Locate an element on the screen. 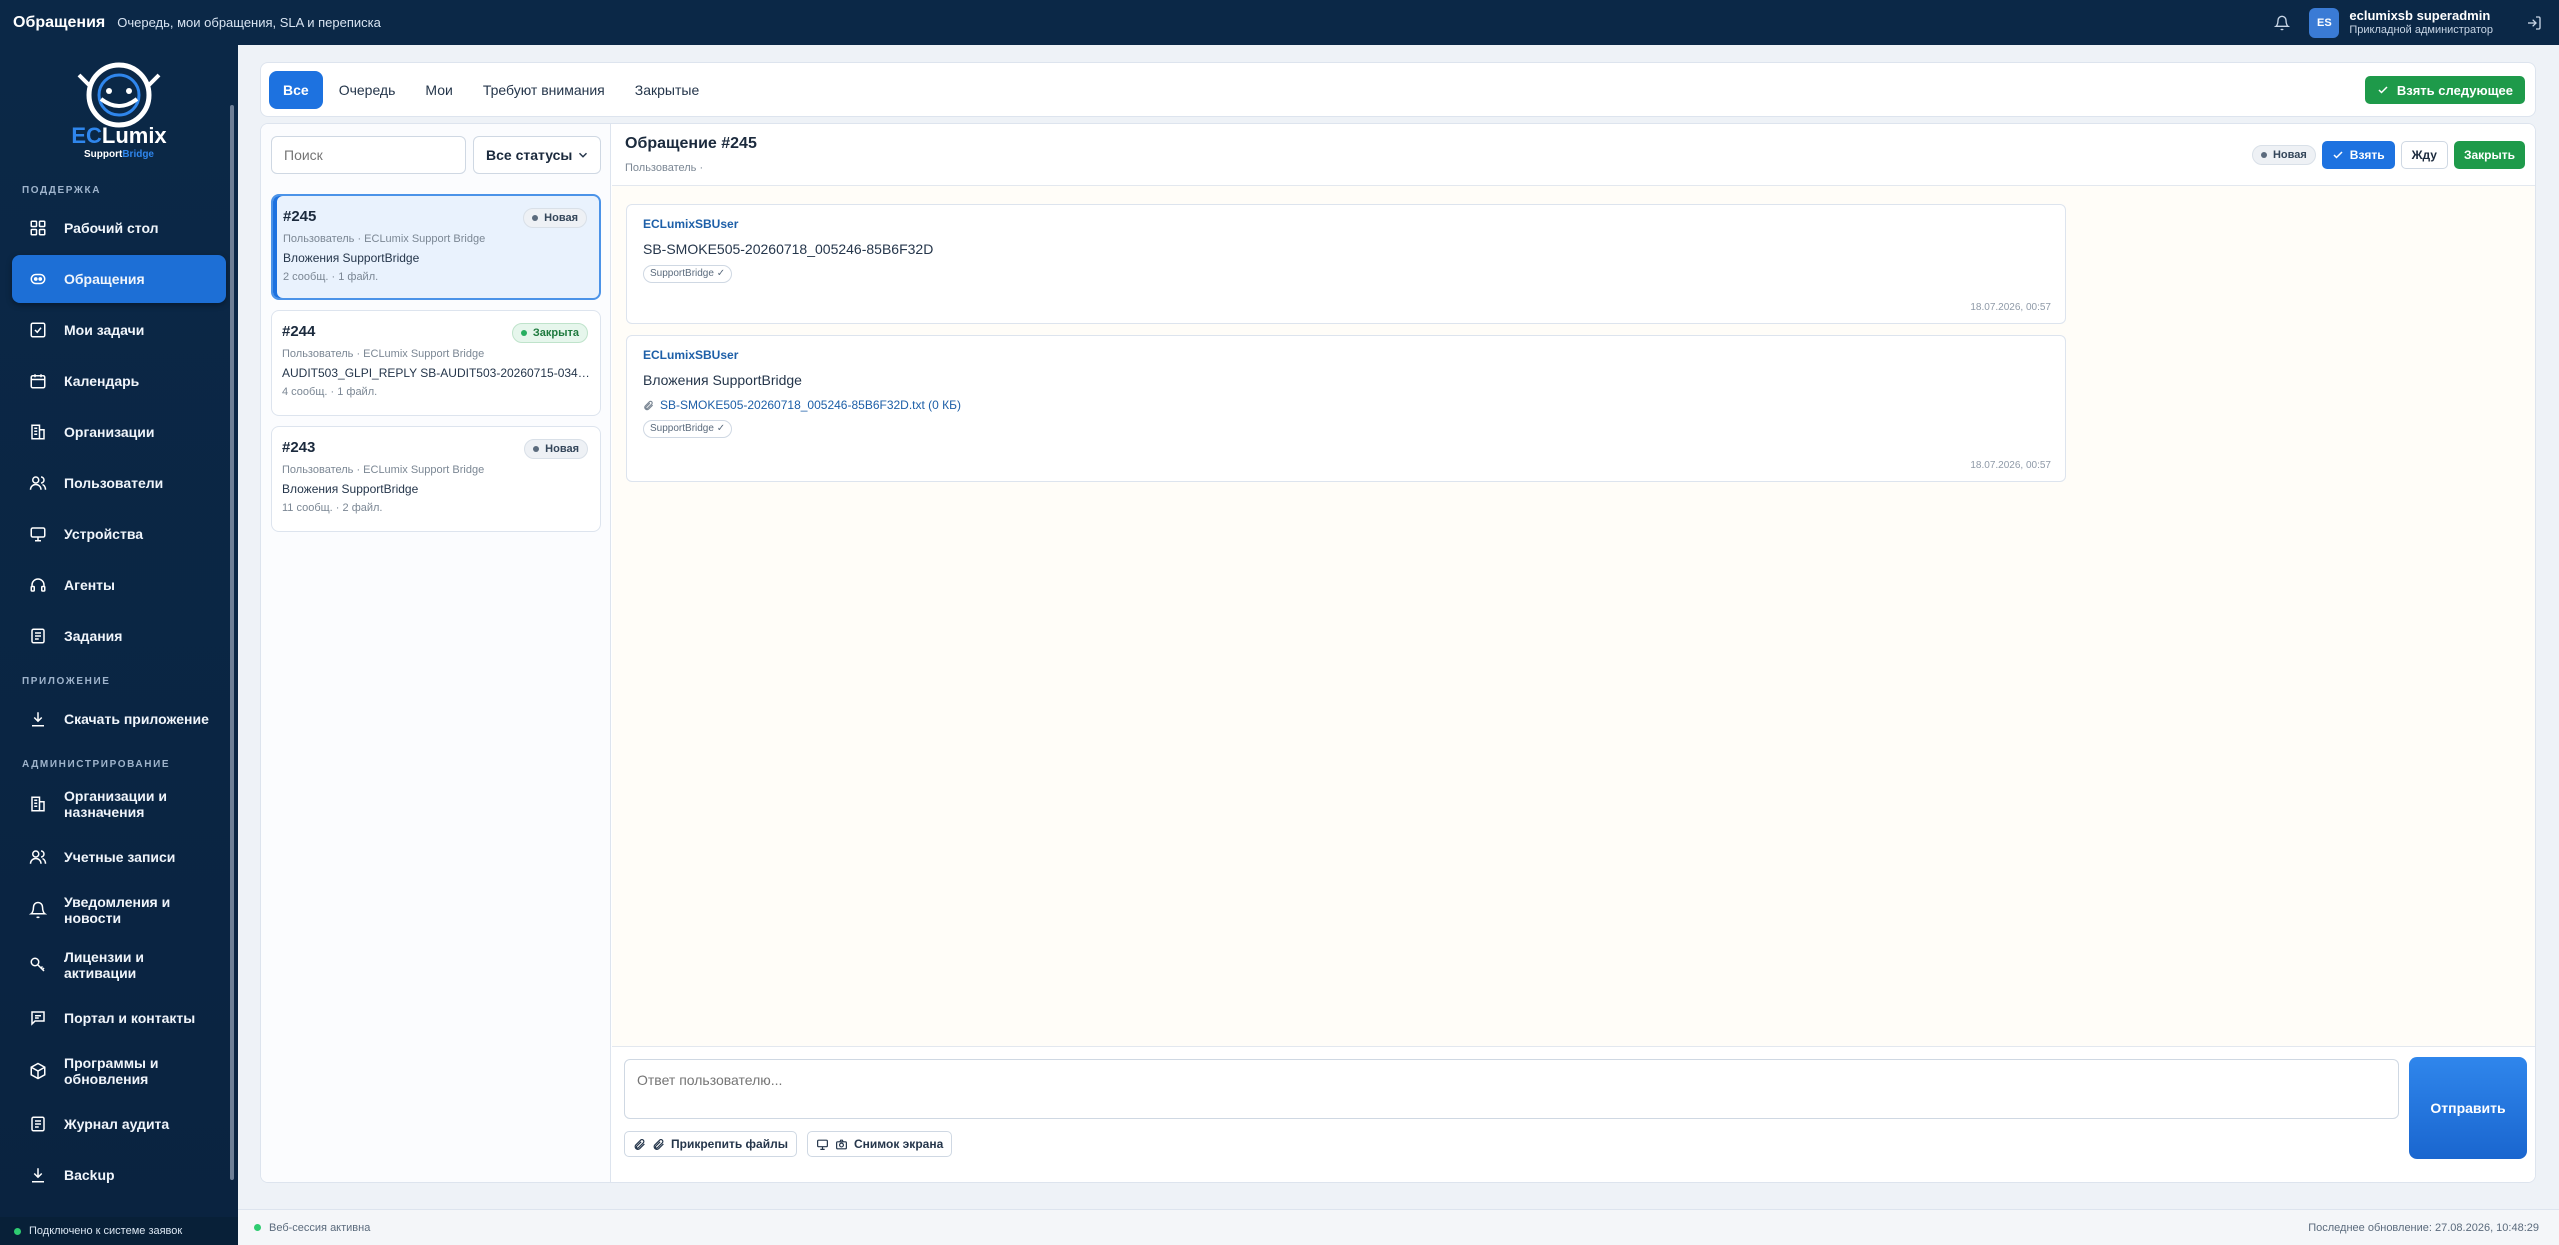  tab-all: Все is located at coordinates (296, 89).